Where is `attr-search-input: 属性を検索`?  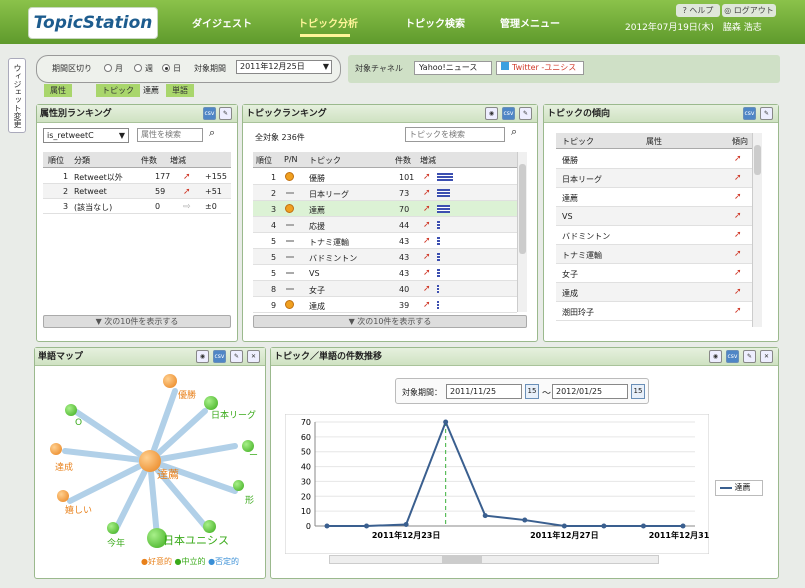
attr-search-input: 属性を検索 is located at coordinates (170, 135).